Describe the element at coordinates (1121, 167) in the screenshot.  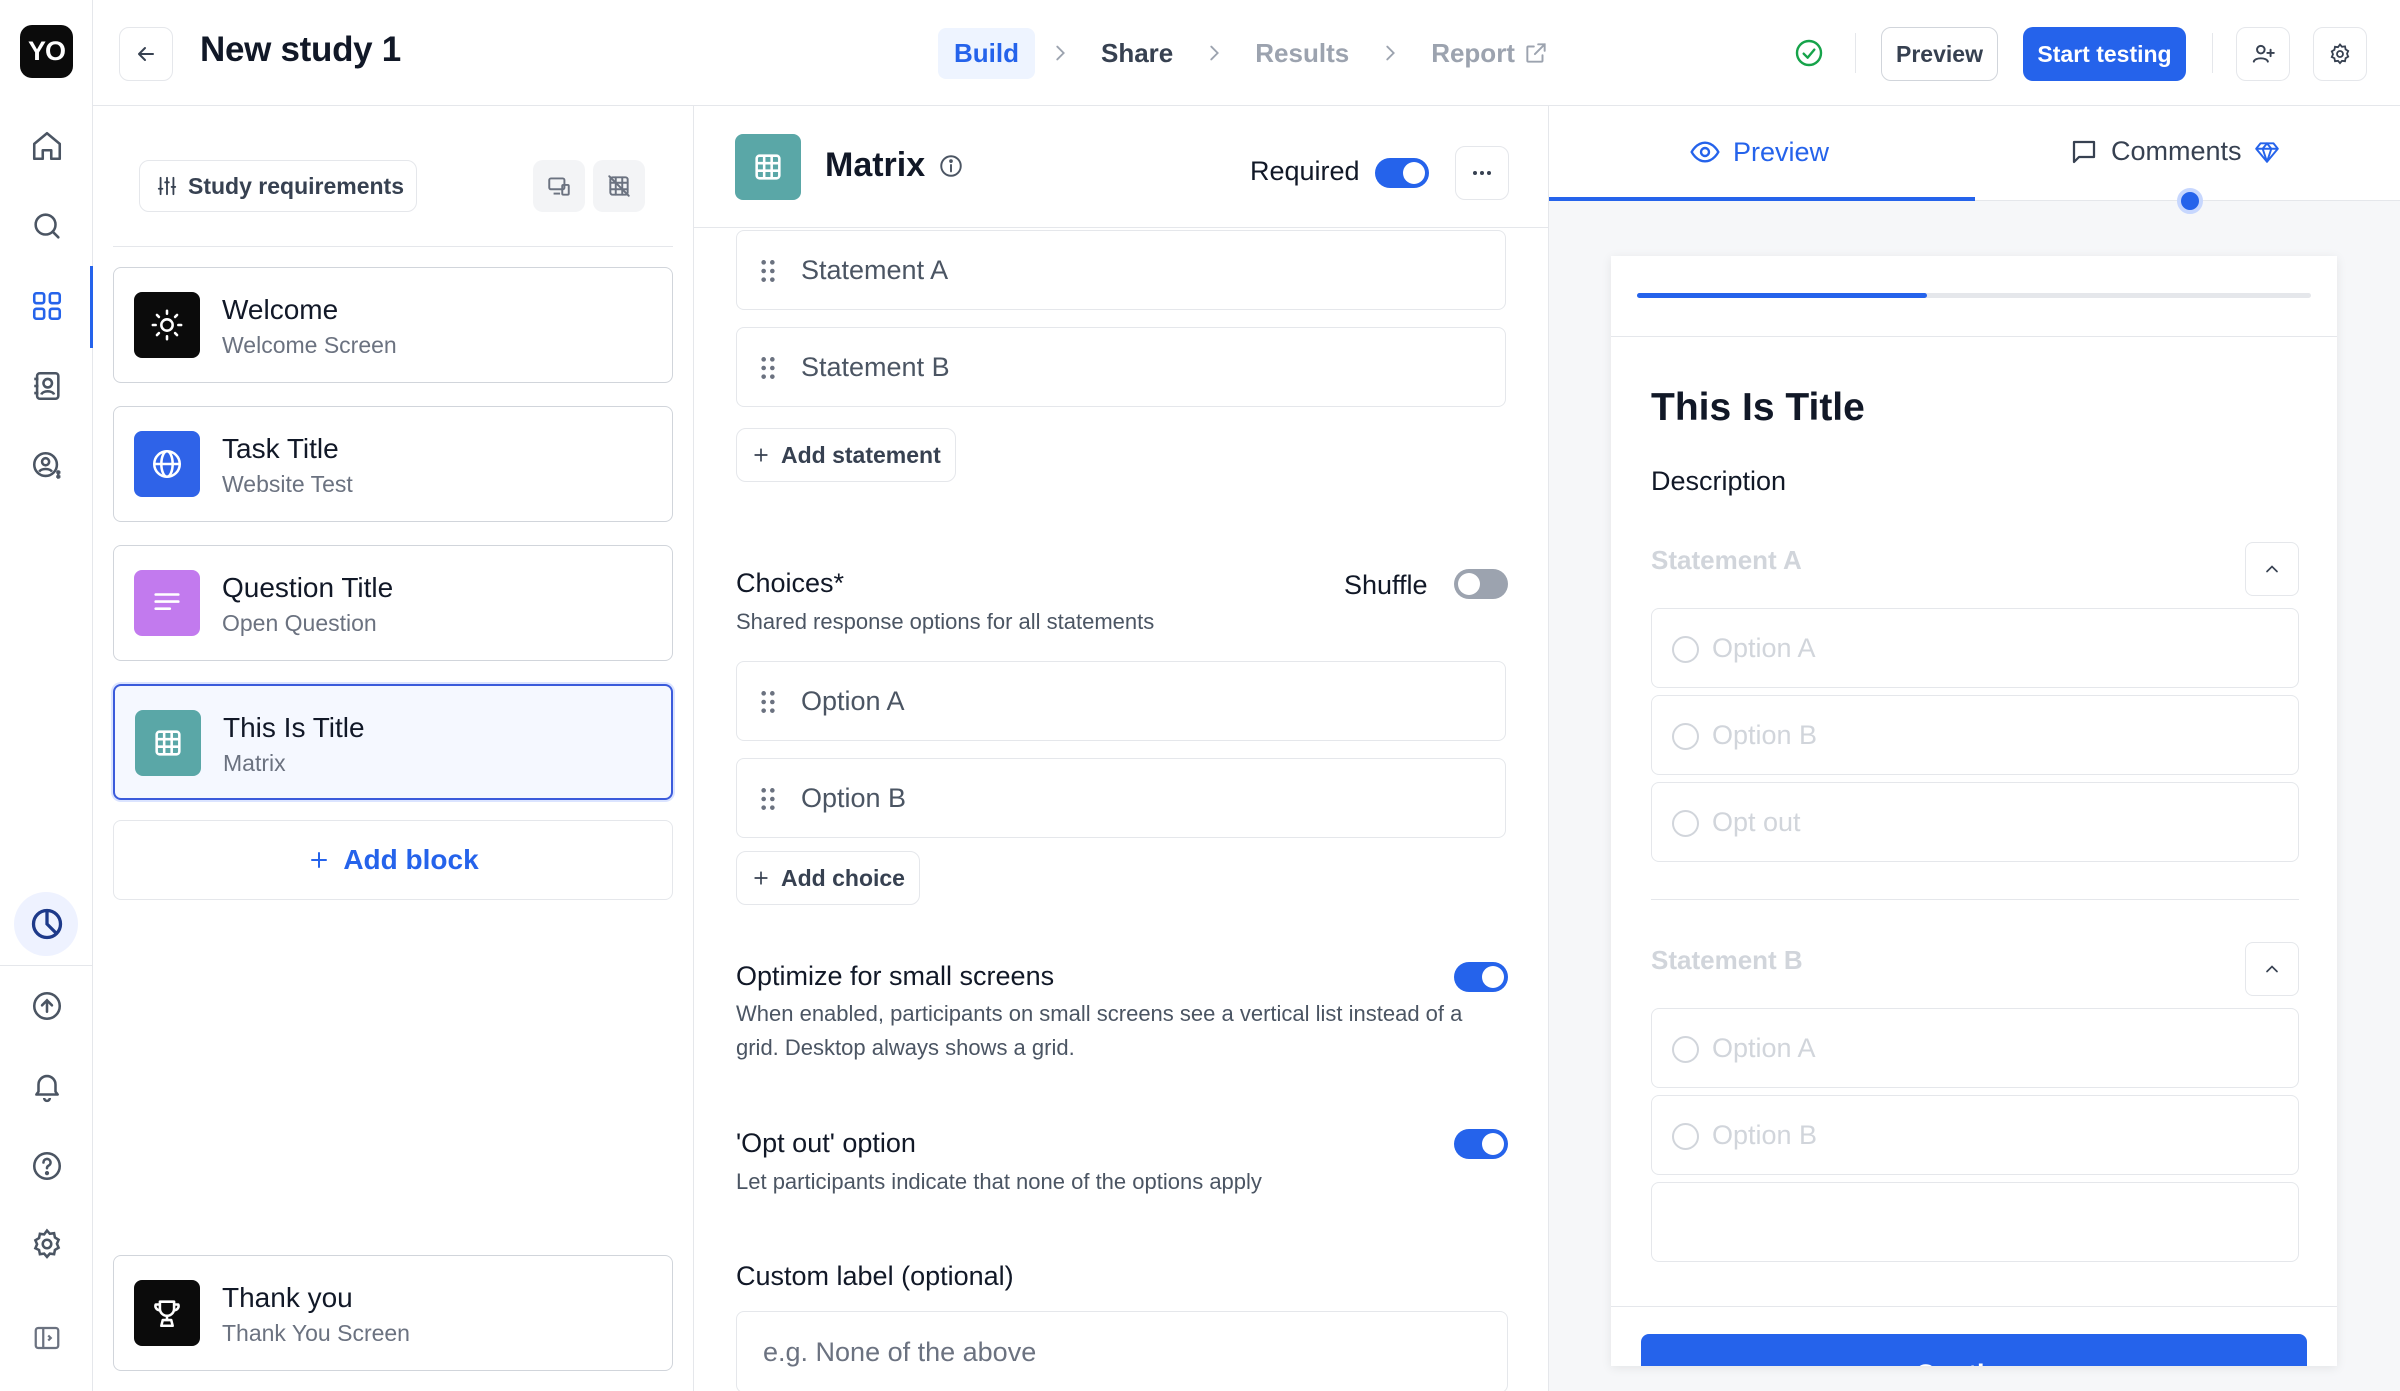
I see `editor-header: Matrix Required` at that location.